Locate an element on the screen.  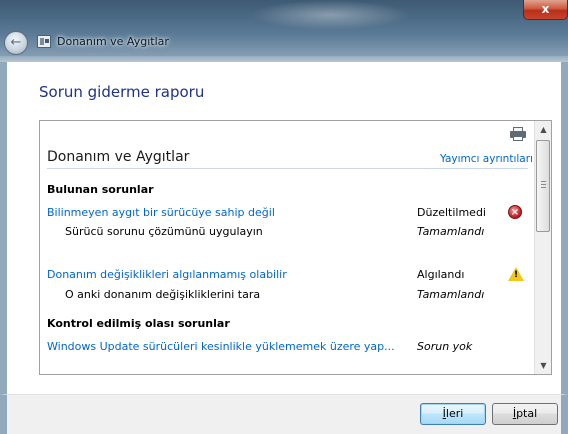
action-status-1: Tamamlandı is located at coordinates (451, 231).